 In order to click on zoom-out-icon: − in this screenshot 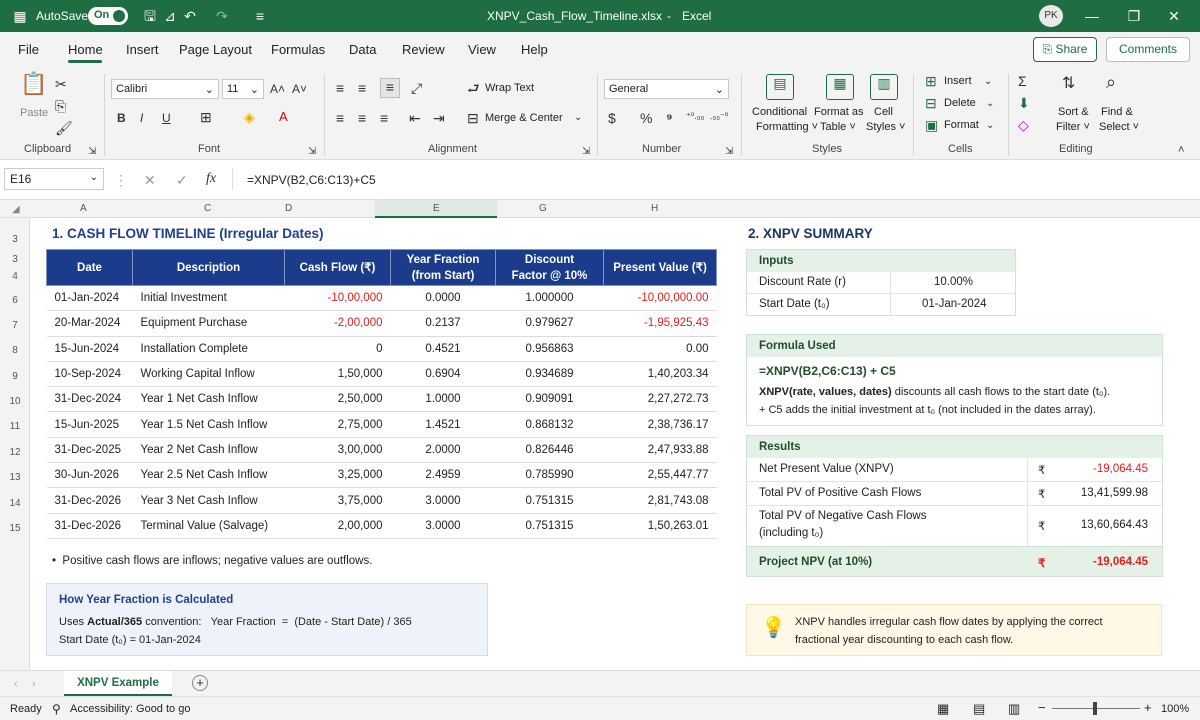, I will do `click(1042, 707)`.